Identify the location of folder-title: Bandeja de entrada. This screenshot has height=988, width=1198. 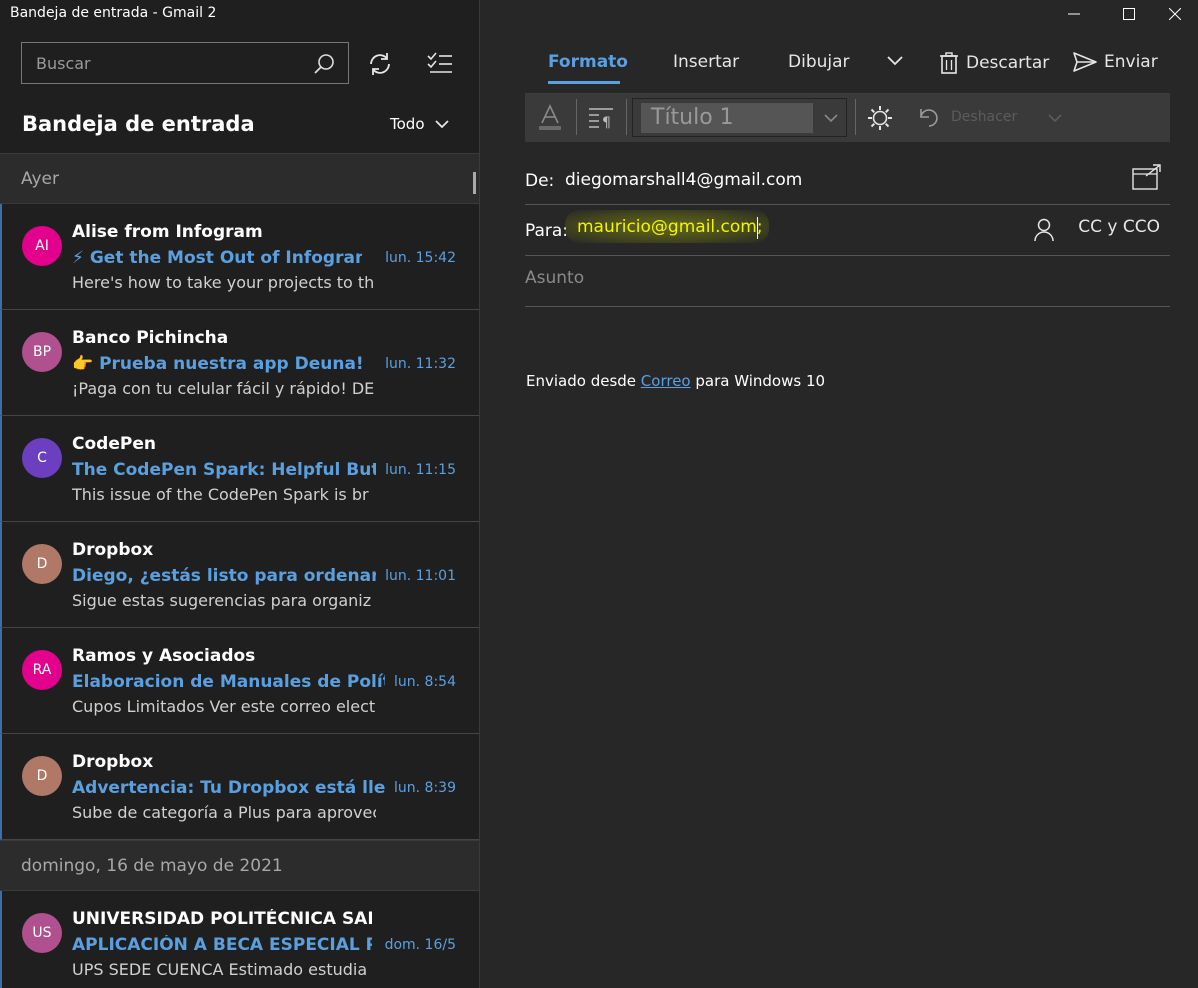
(138, 124).